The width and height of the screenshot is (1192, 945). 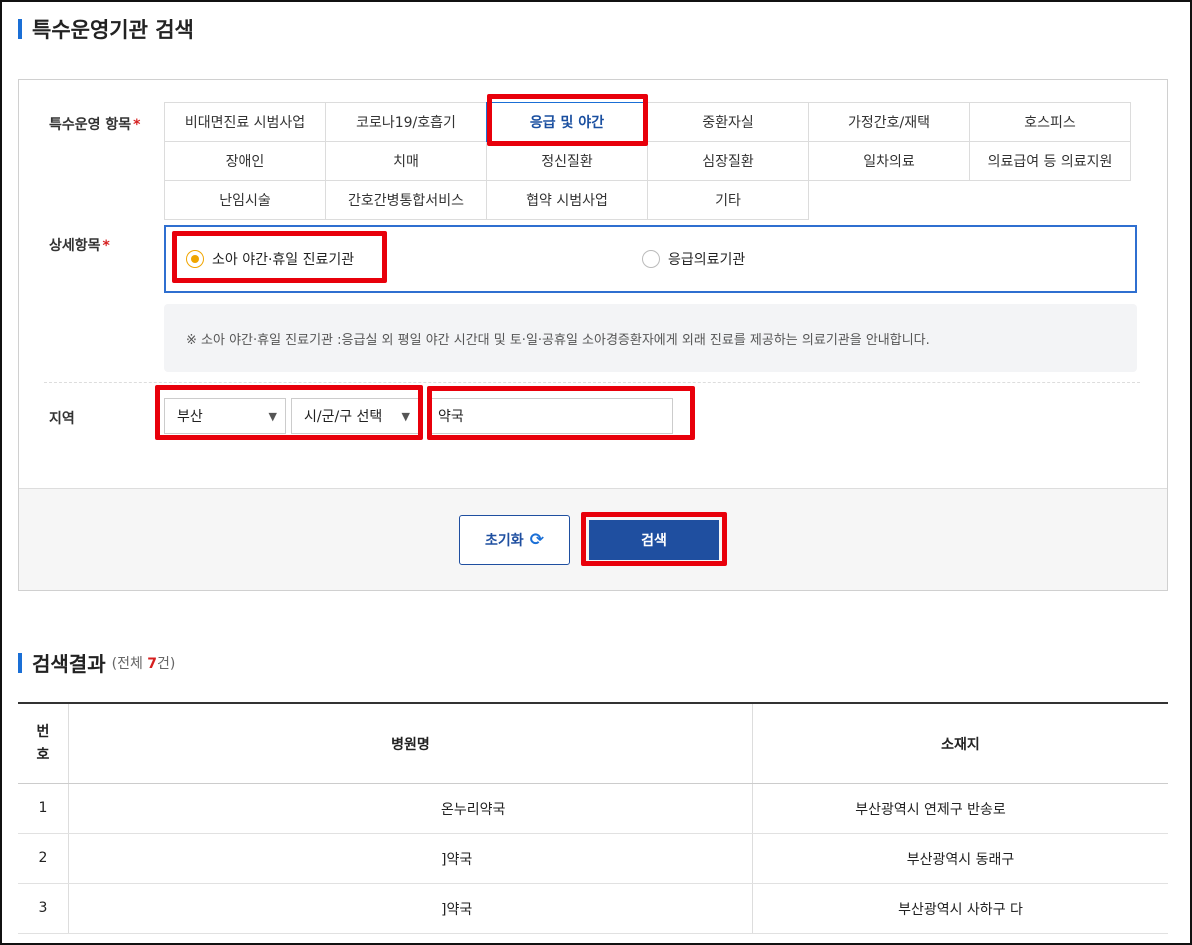 I want to click on category-item: 심장질환, so click(x=728, y=161).